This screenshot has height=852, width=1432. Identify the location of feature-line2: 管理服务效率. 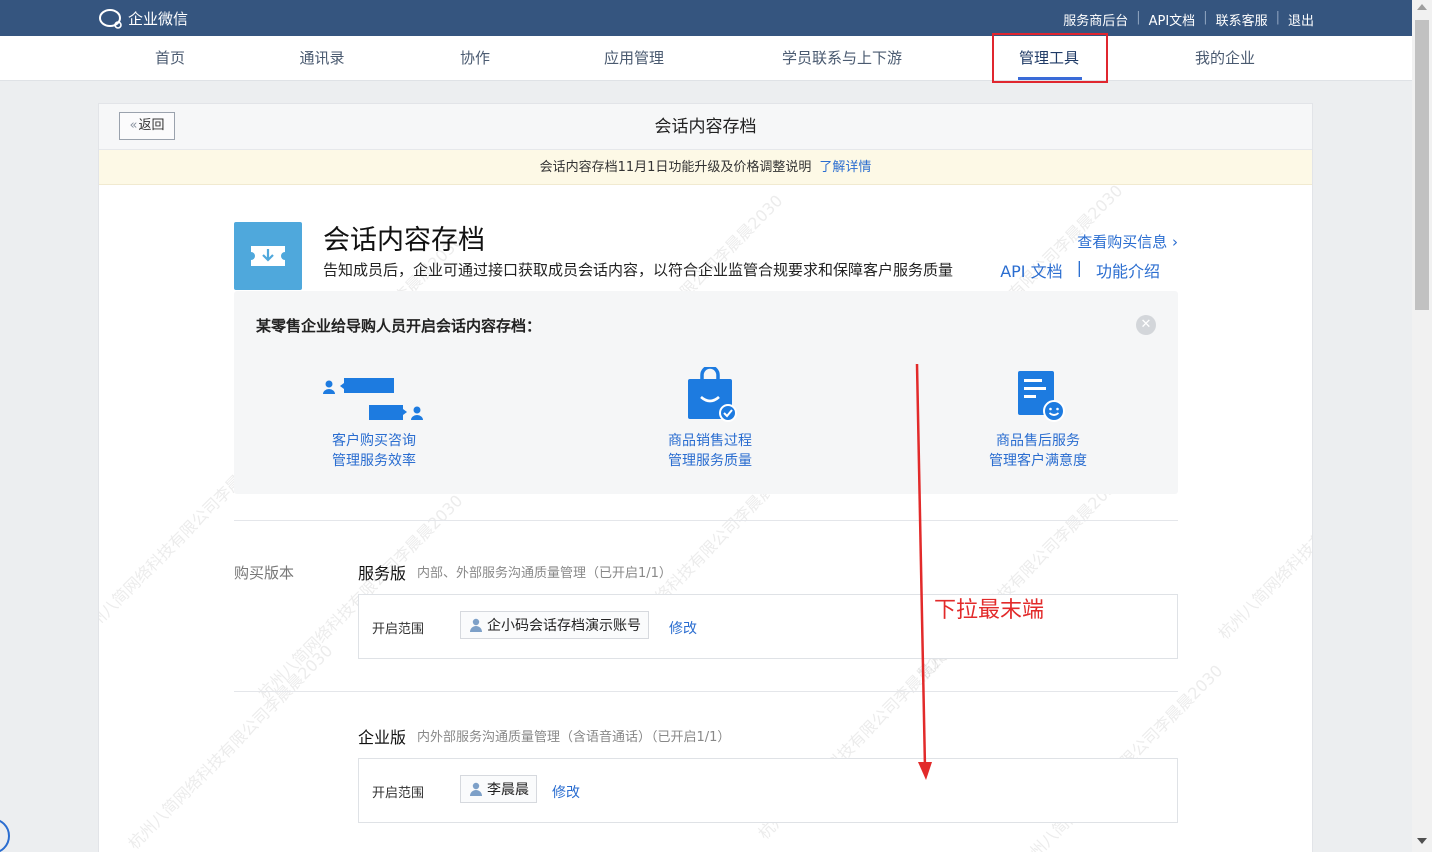
(374, 461).